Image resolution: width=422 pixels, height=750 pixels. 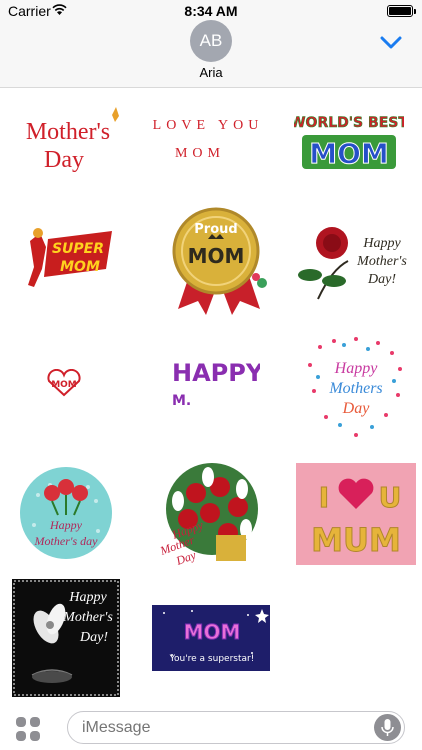 I want to click on microphone-button, so click(x=387, y=727).